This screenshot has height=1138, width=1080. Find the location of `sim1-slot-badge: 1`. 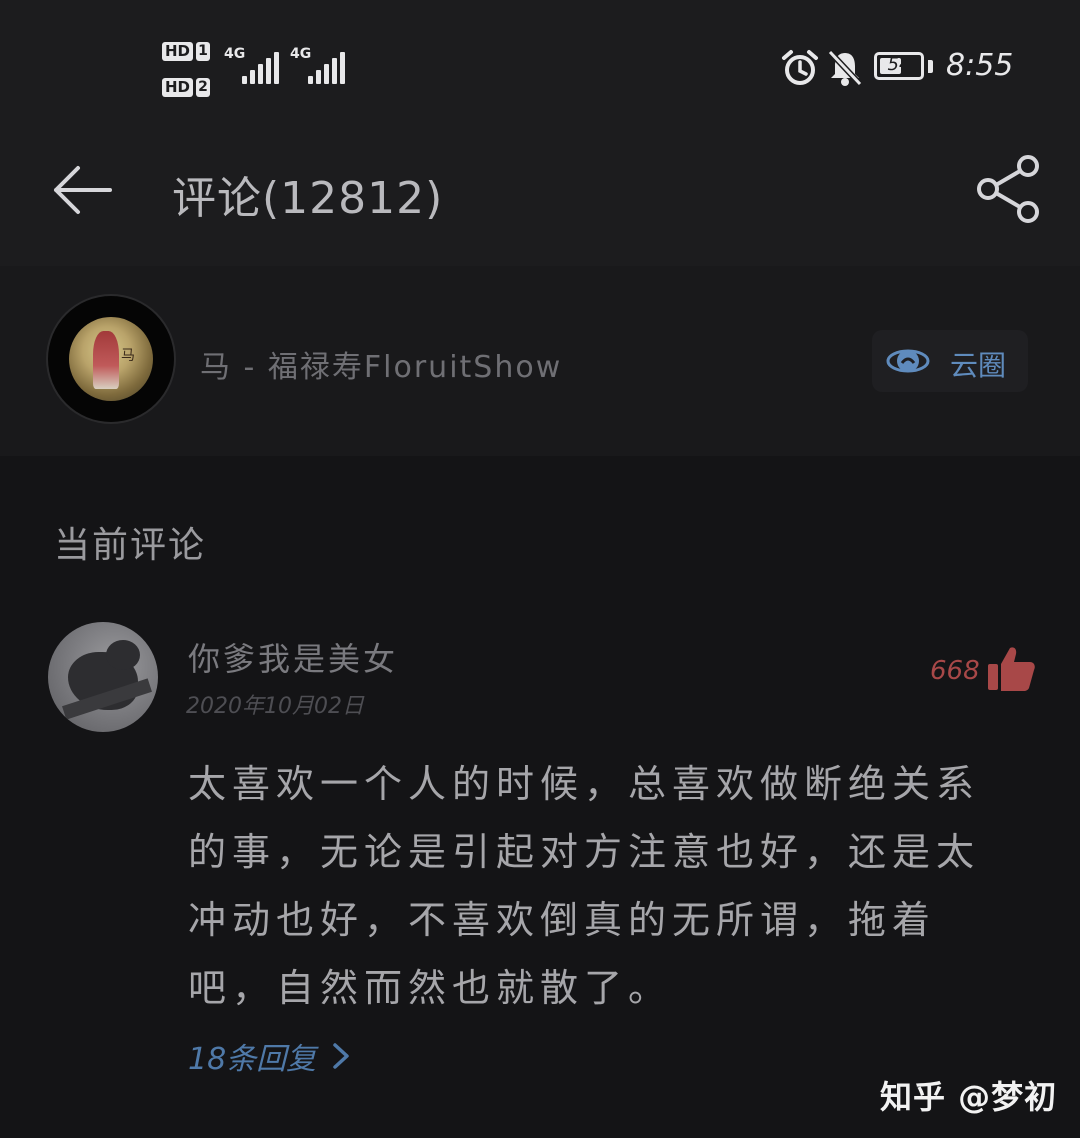

sim1-slot-badge: 1 is located at coordinates (203, 51).